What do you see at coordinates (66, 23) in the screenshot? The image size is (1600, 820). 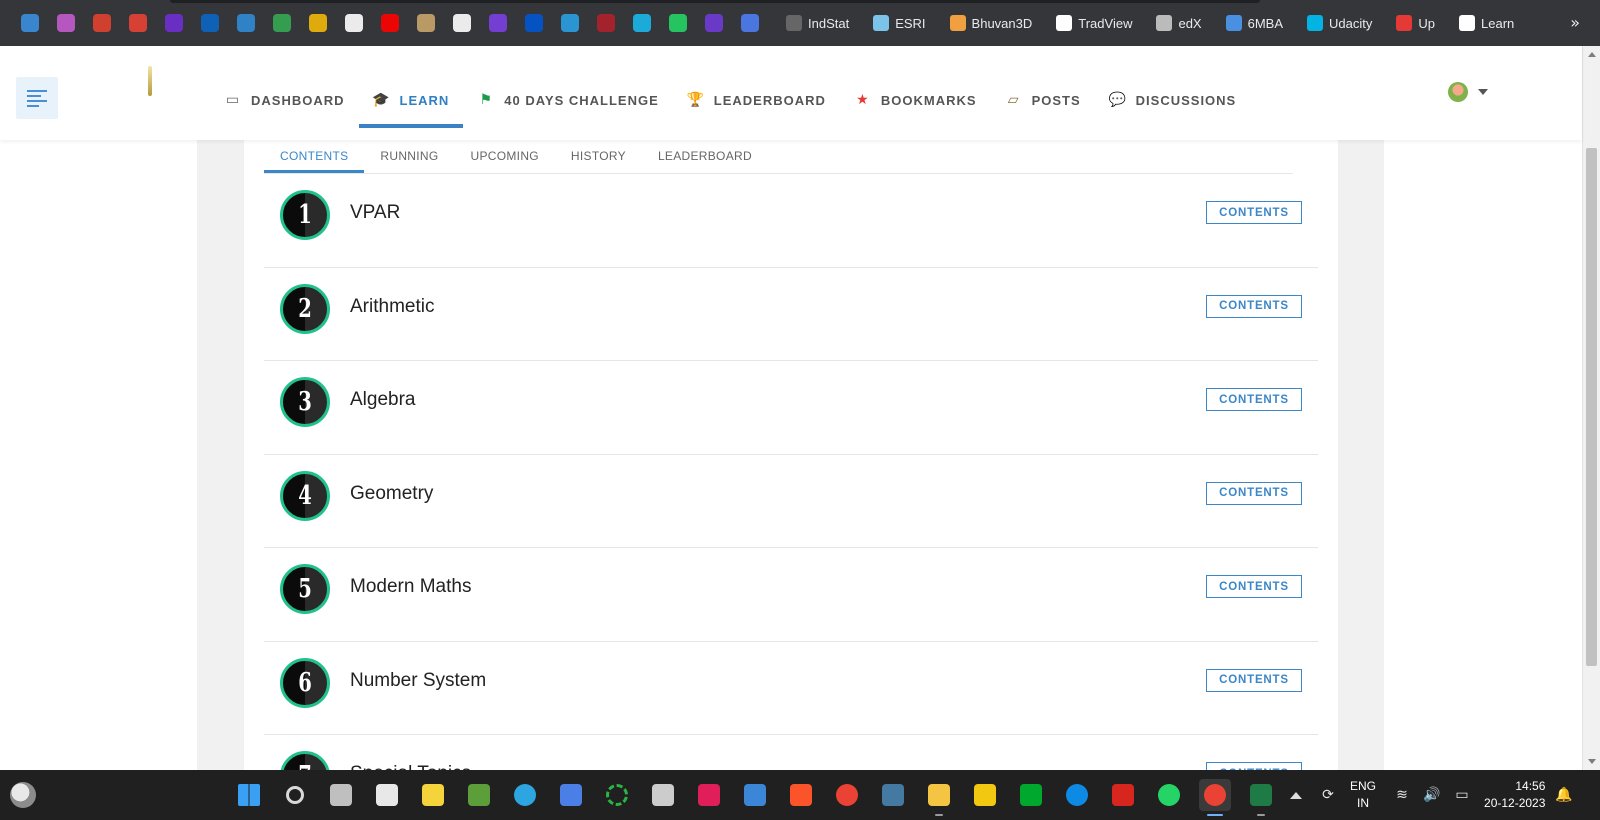 I see `brand-b-icon` at bounding box center [66, 23].